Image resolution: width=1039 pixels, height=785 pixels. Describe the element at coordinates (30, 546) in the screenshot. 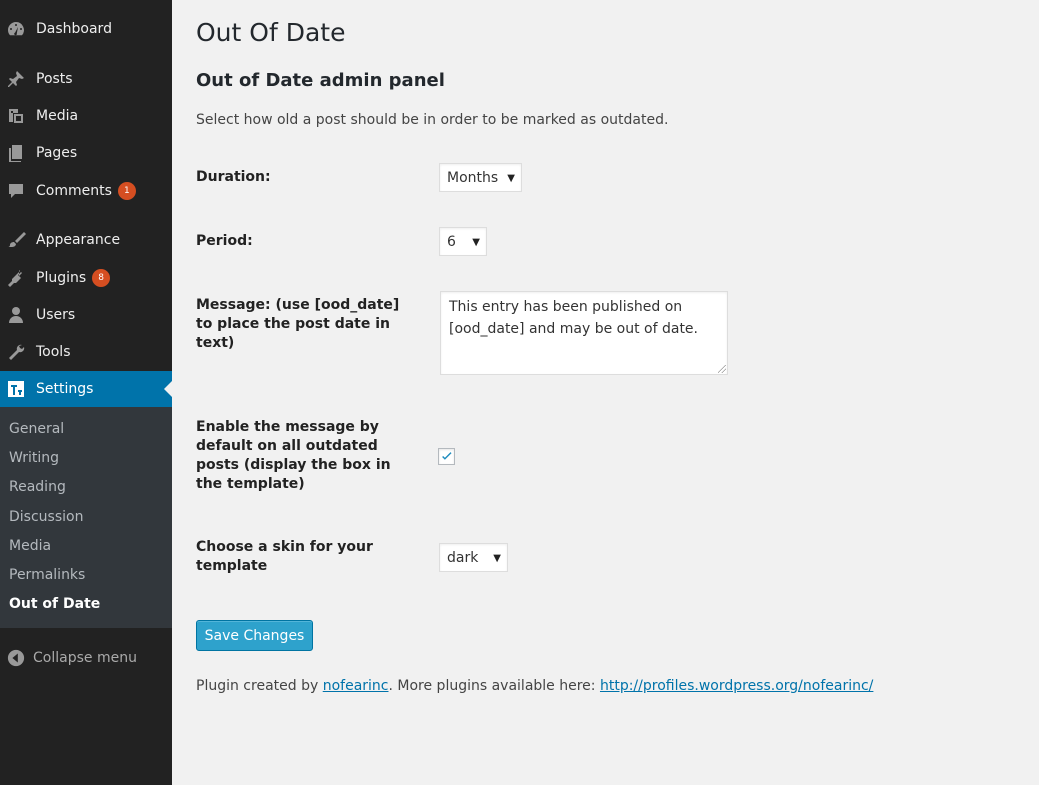

I see `submenu-item-media: Media` at that location.